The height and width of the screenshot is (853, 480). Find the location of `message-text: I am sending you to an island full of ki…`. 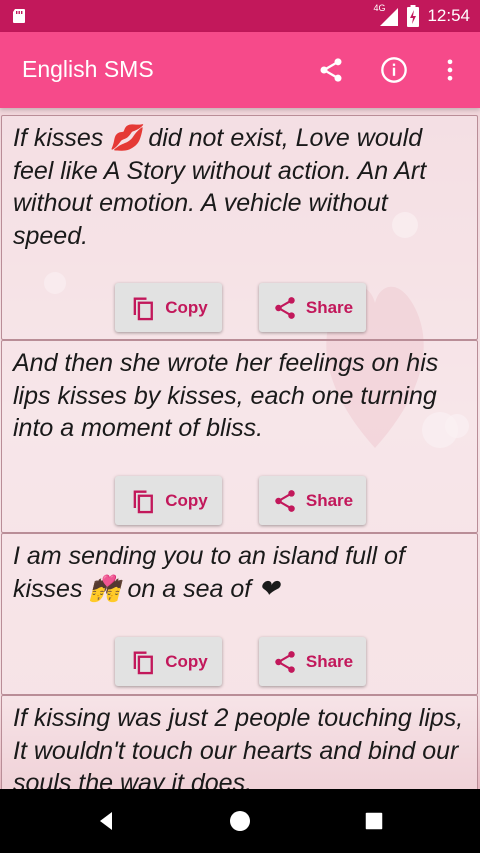

message-text: I am sending you to an island full of ki… is located at coordinates (209, 572).